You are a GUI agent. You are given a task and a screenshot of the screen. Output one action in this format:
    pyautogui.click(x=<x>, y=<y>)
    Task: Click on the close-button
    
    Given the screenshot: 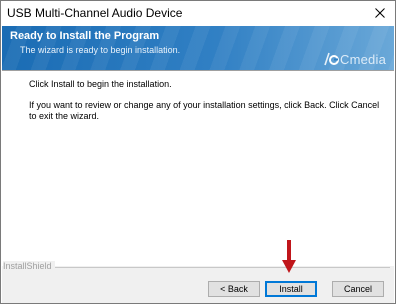 What is the action you would take?
    pyautogui.click(x=380, y=13)
    